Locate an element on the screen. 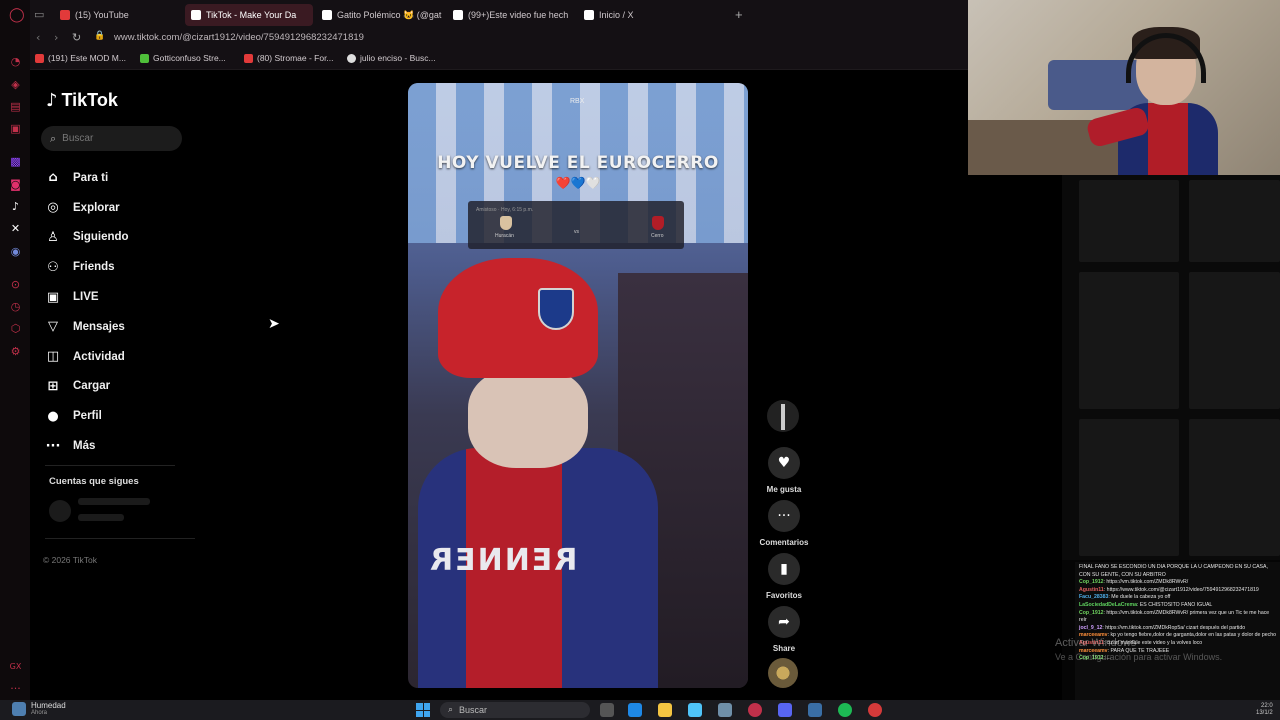  tab-label: (15) YouTube is located at coordinates (102, 15).